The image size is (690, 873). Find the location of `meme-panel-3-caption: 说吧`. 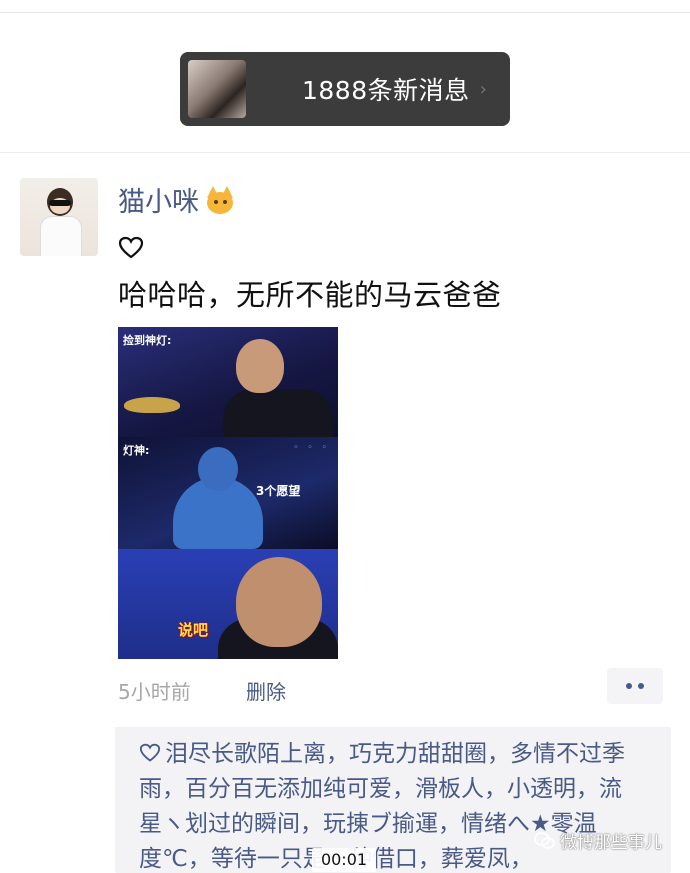

meme-panel-3-caption: 说吧 is located at coordinates (193, 630).